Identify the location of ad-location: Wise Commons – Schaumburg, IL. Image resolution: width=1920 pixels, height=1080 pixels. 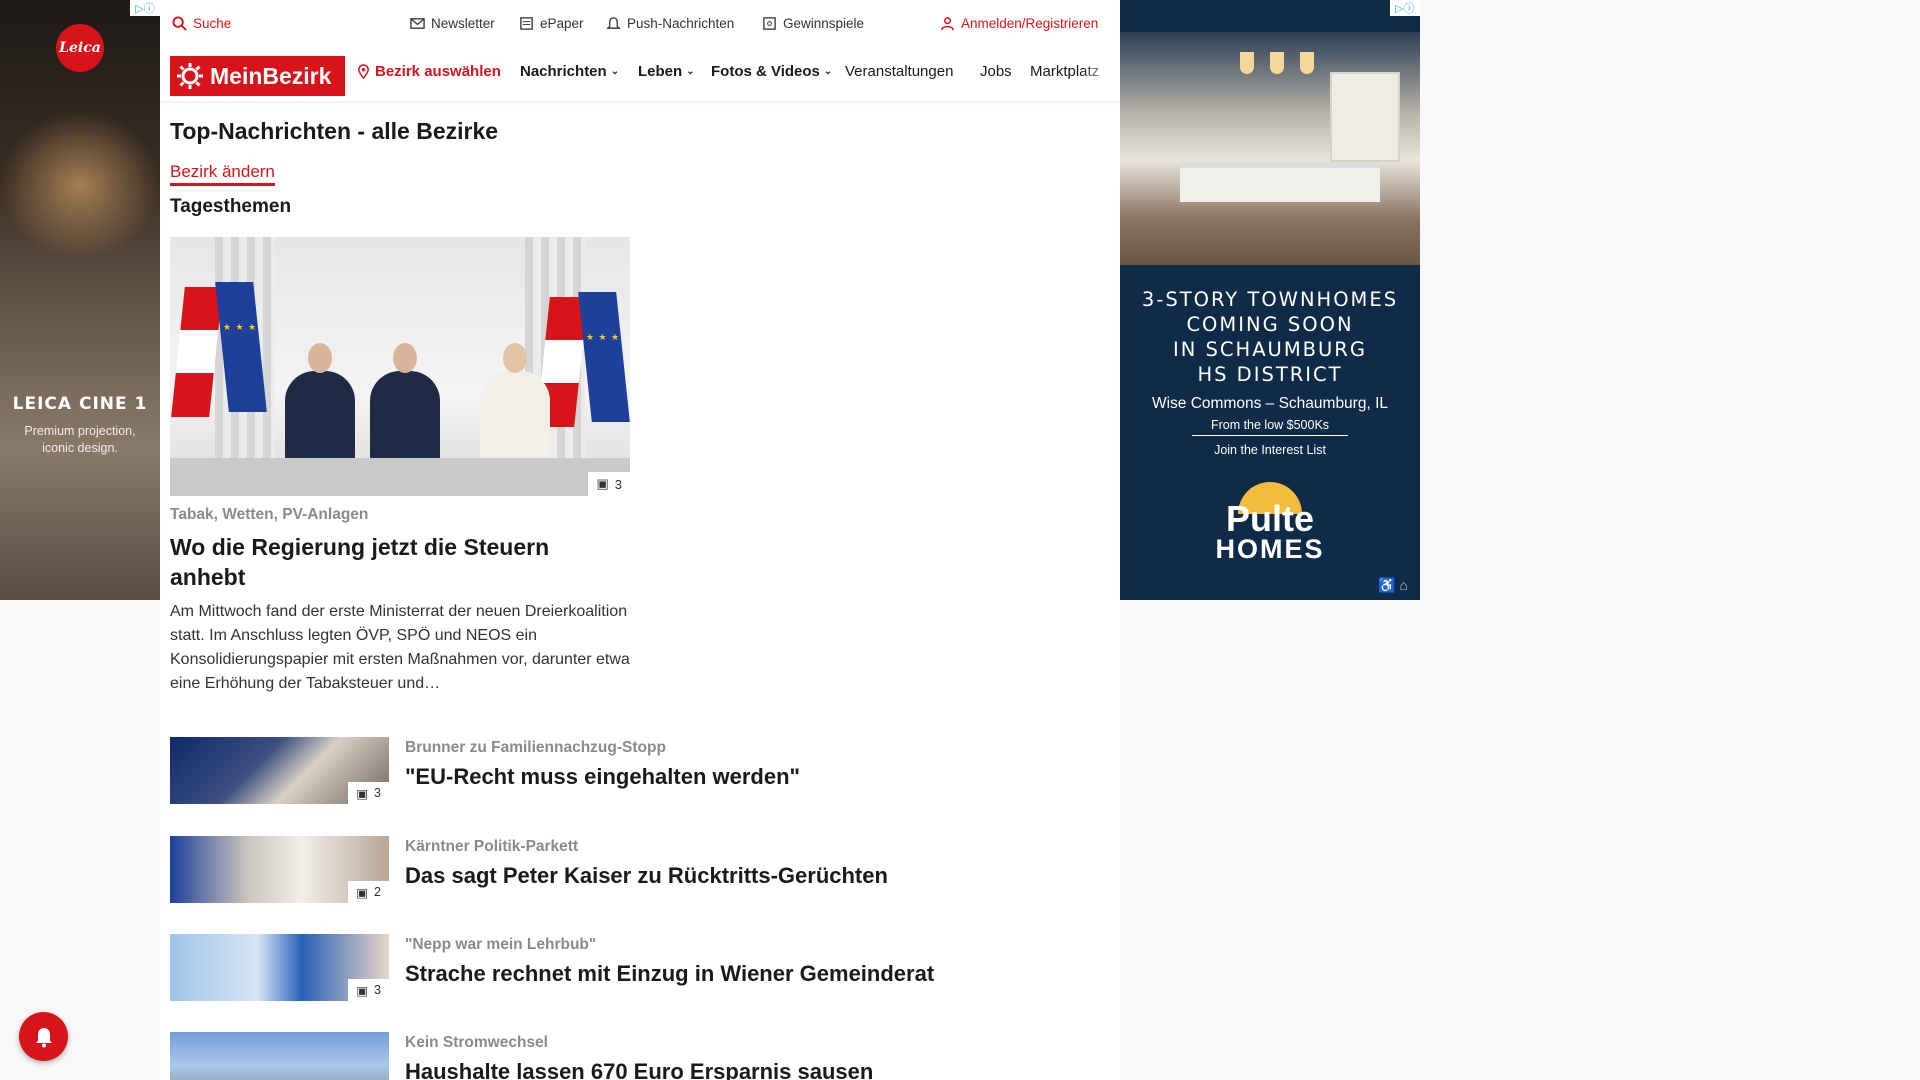
(1270, 403).